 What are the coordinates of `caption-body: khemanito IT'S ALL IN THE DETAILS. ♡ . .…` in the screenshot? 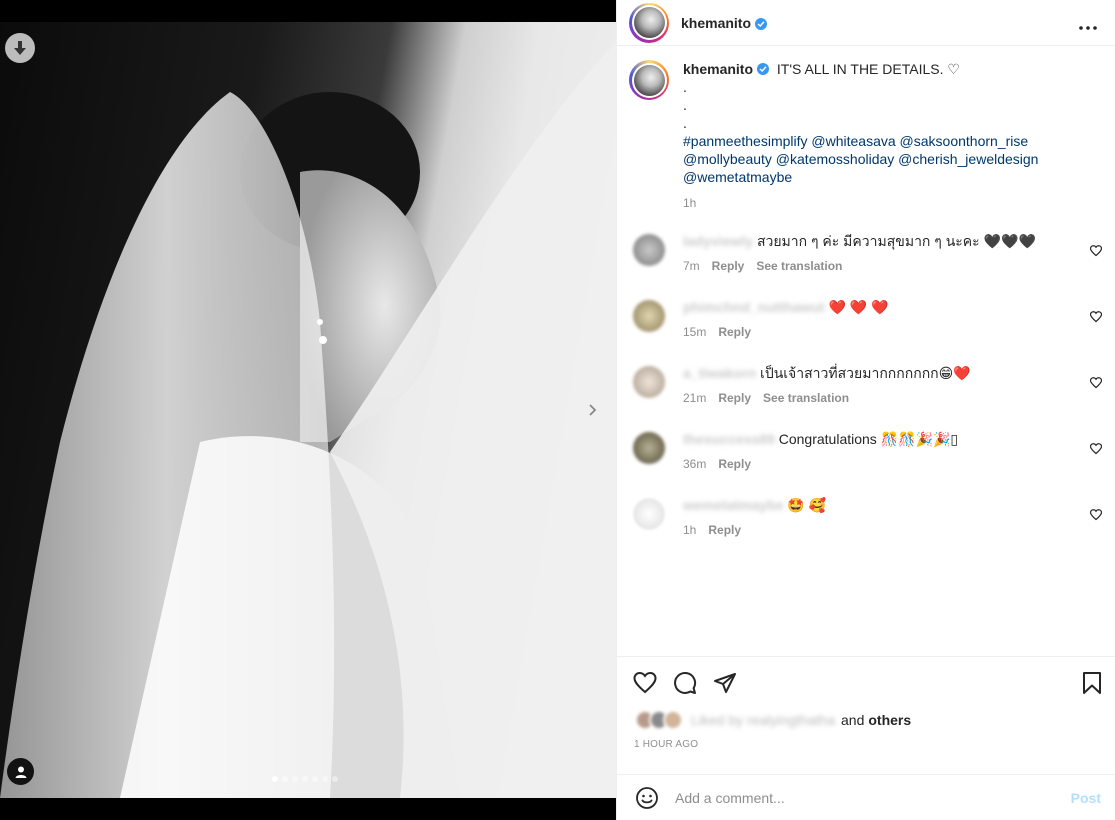 It's located at (883, 136).